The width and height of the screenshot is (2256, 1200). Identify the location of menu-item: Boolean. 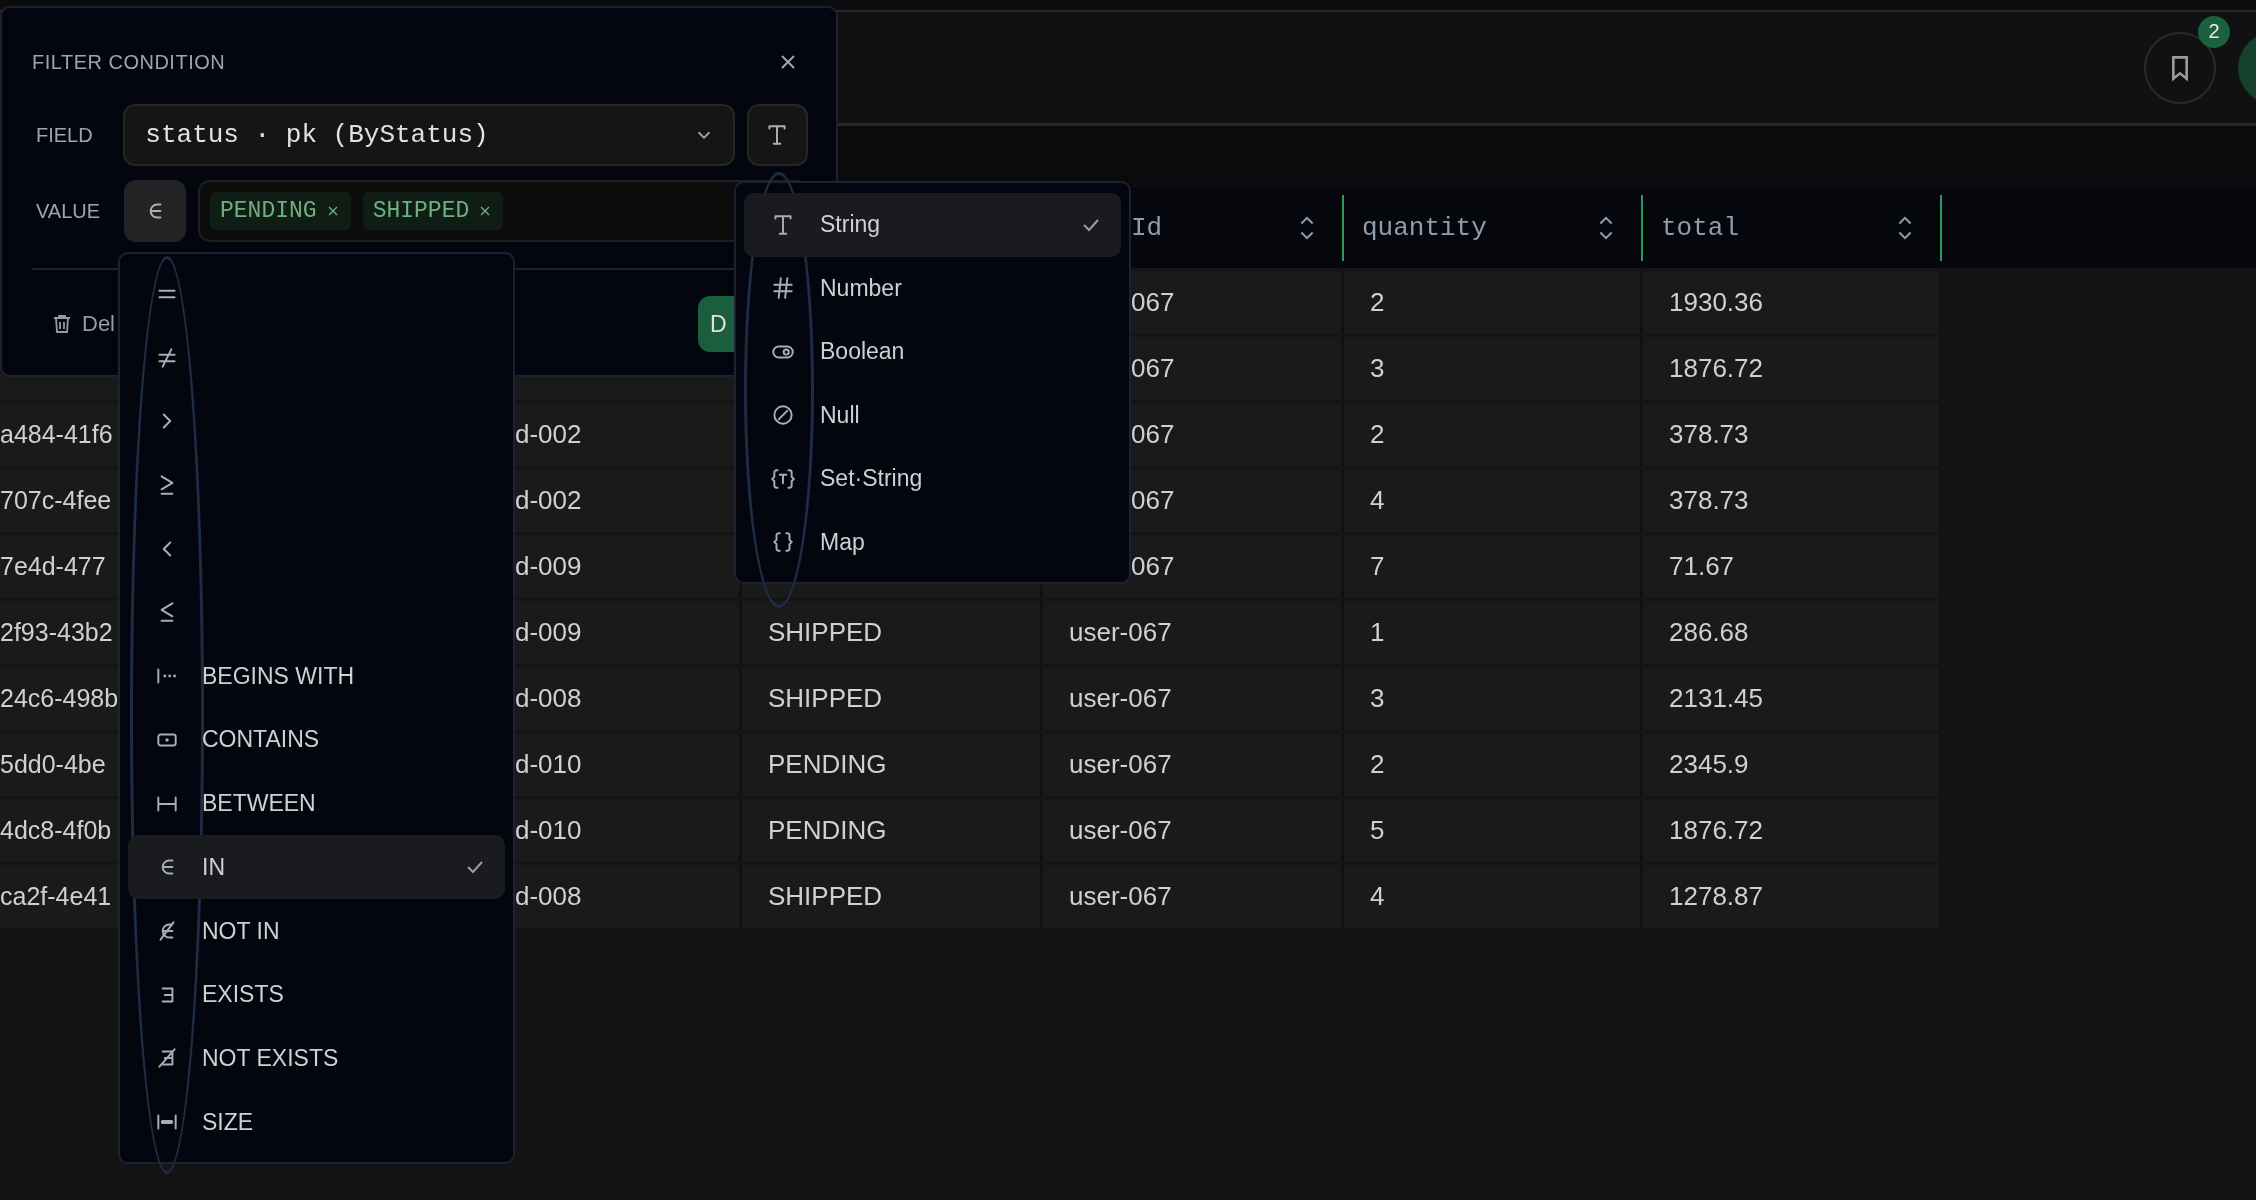
(932, 352).